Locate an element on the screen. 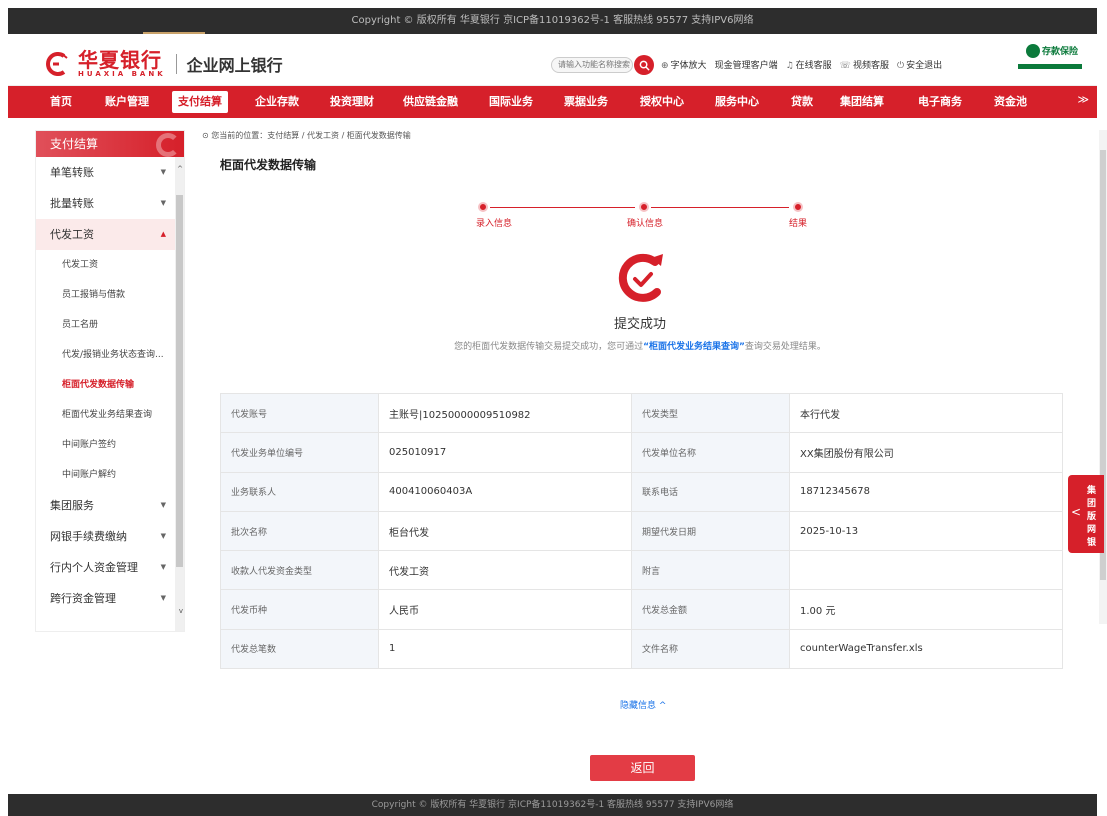 This screenshot has height=816, width=1107. field-label: 文件名称 is located at coordinates (710, 649).